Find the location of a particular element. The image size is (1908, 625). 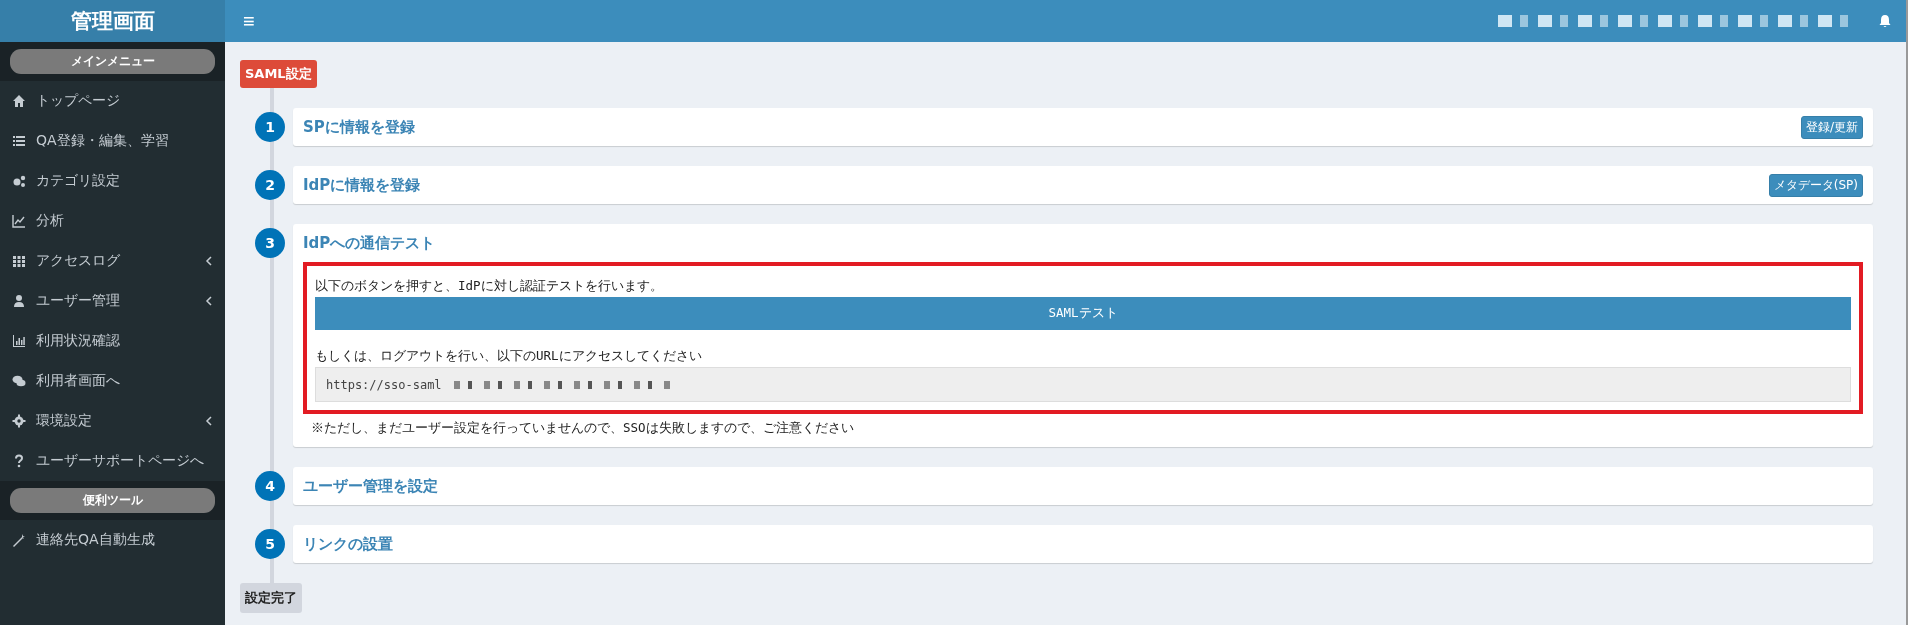

finish-badge: 設定完了 is located at coordinates (271, 598).